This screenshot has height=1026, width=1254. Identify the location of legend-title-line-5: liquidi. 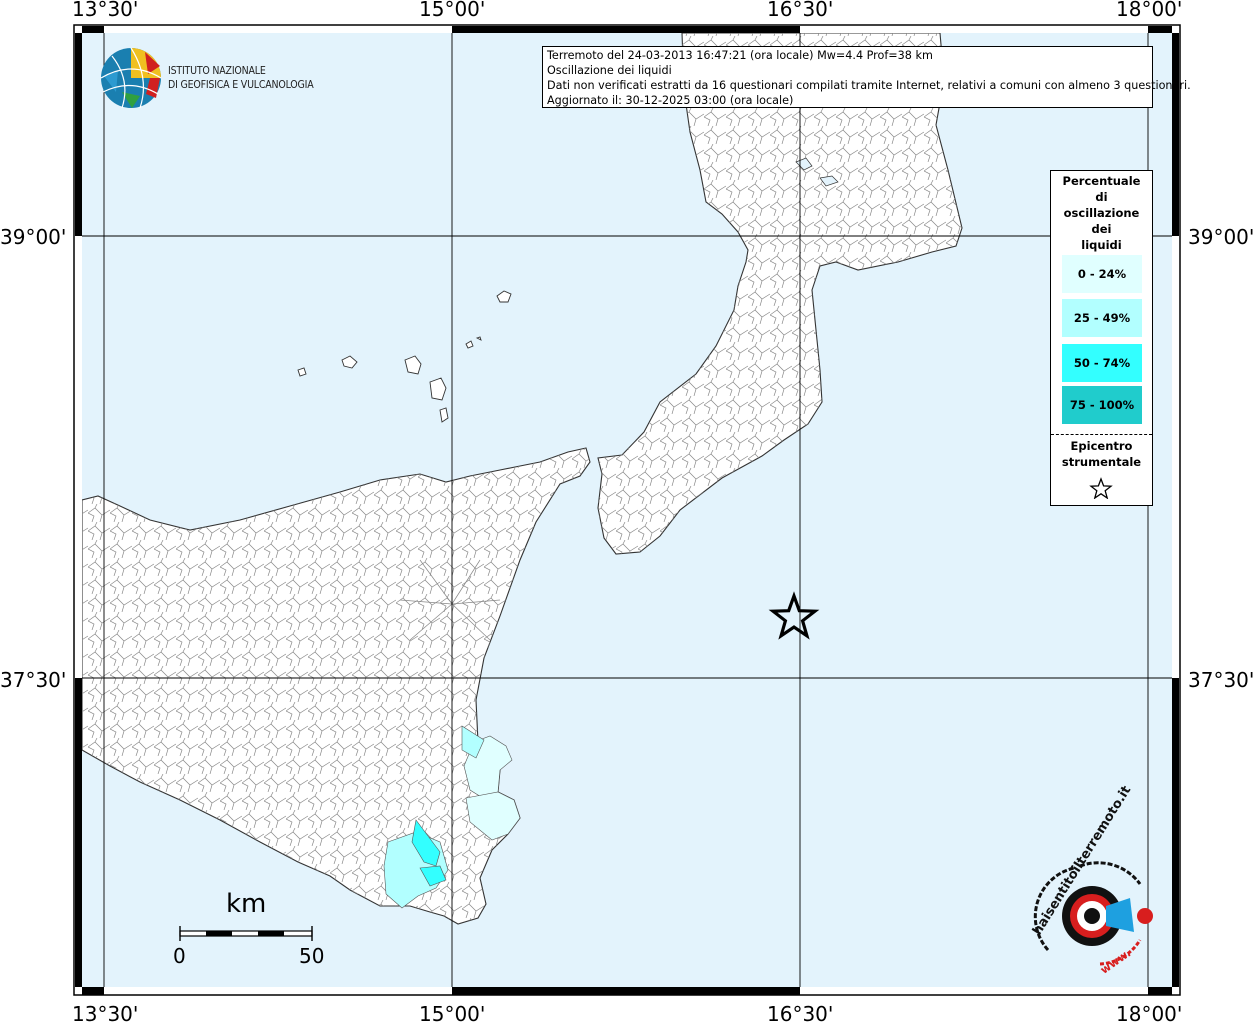
(1101, 245).